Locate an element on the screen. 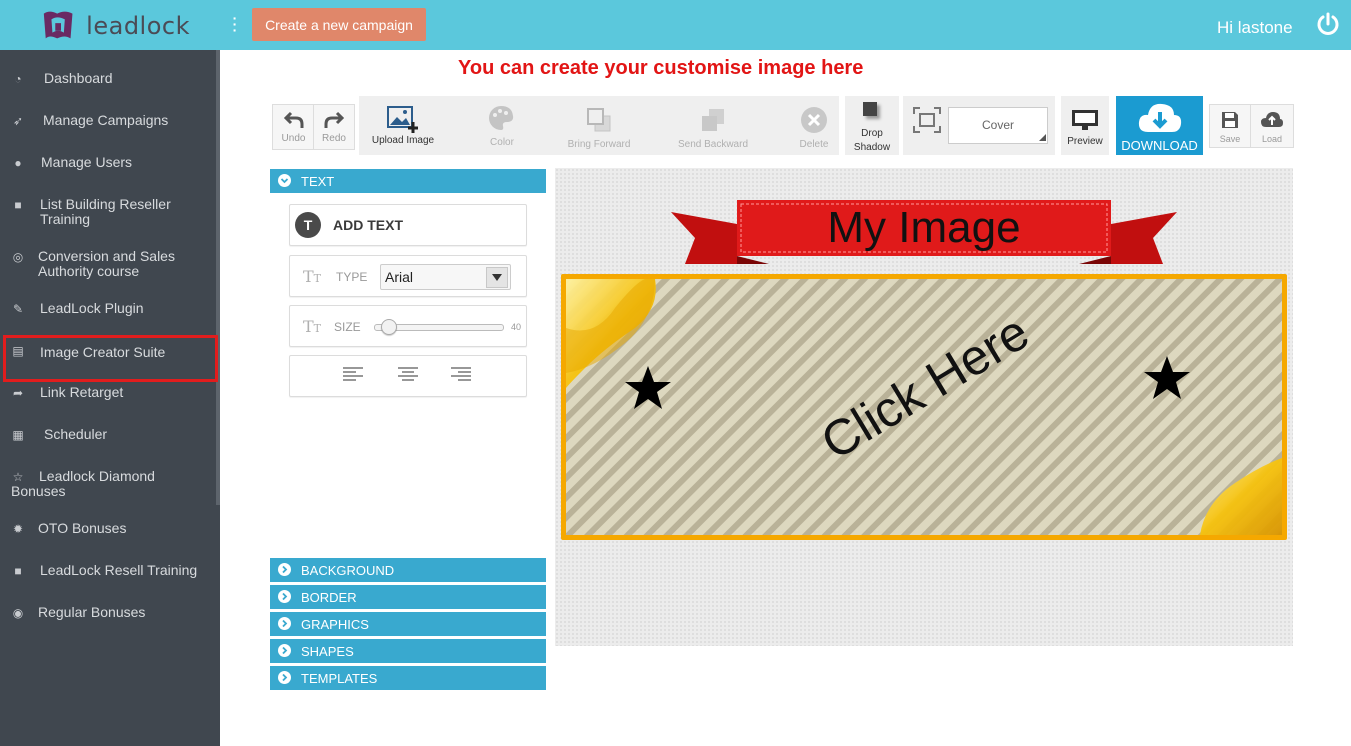 The image size is (1351, 746). section-graphics: GRAPHICS is located at coordinates (408, 624).